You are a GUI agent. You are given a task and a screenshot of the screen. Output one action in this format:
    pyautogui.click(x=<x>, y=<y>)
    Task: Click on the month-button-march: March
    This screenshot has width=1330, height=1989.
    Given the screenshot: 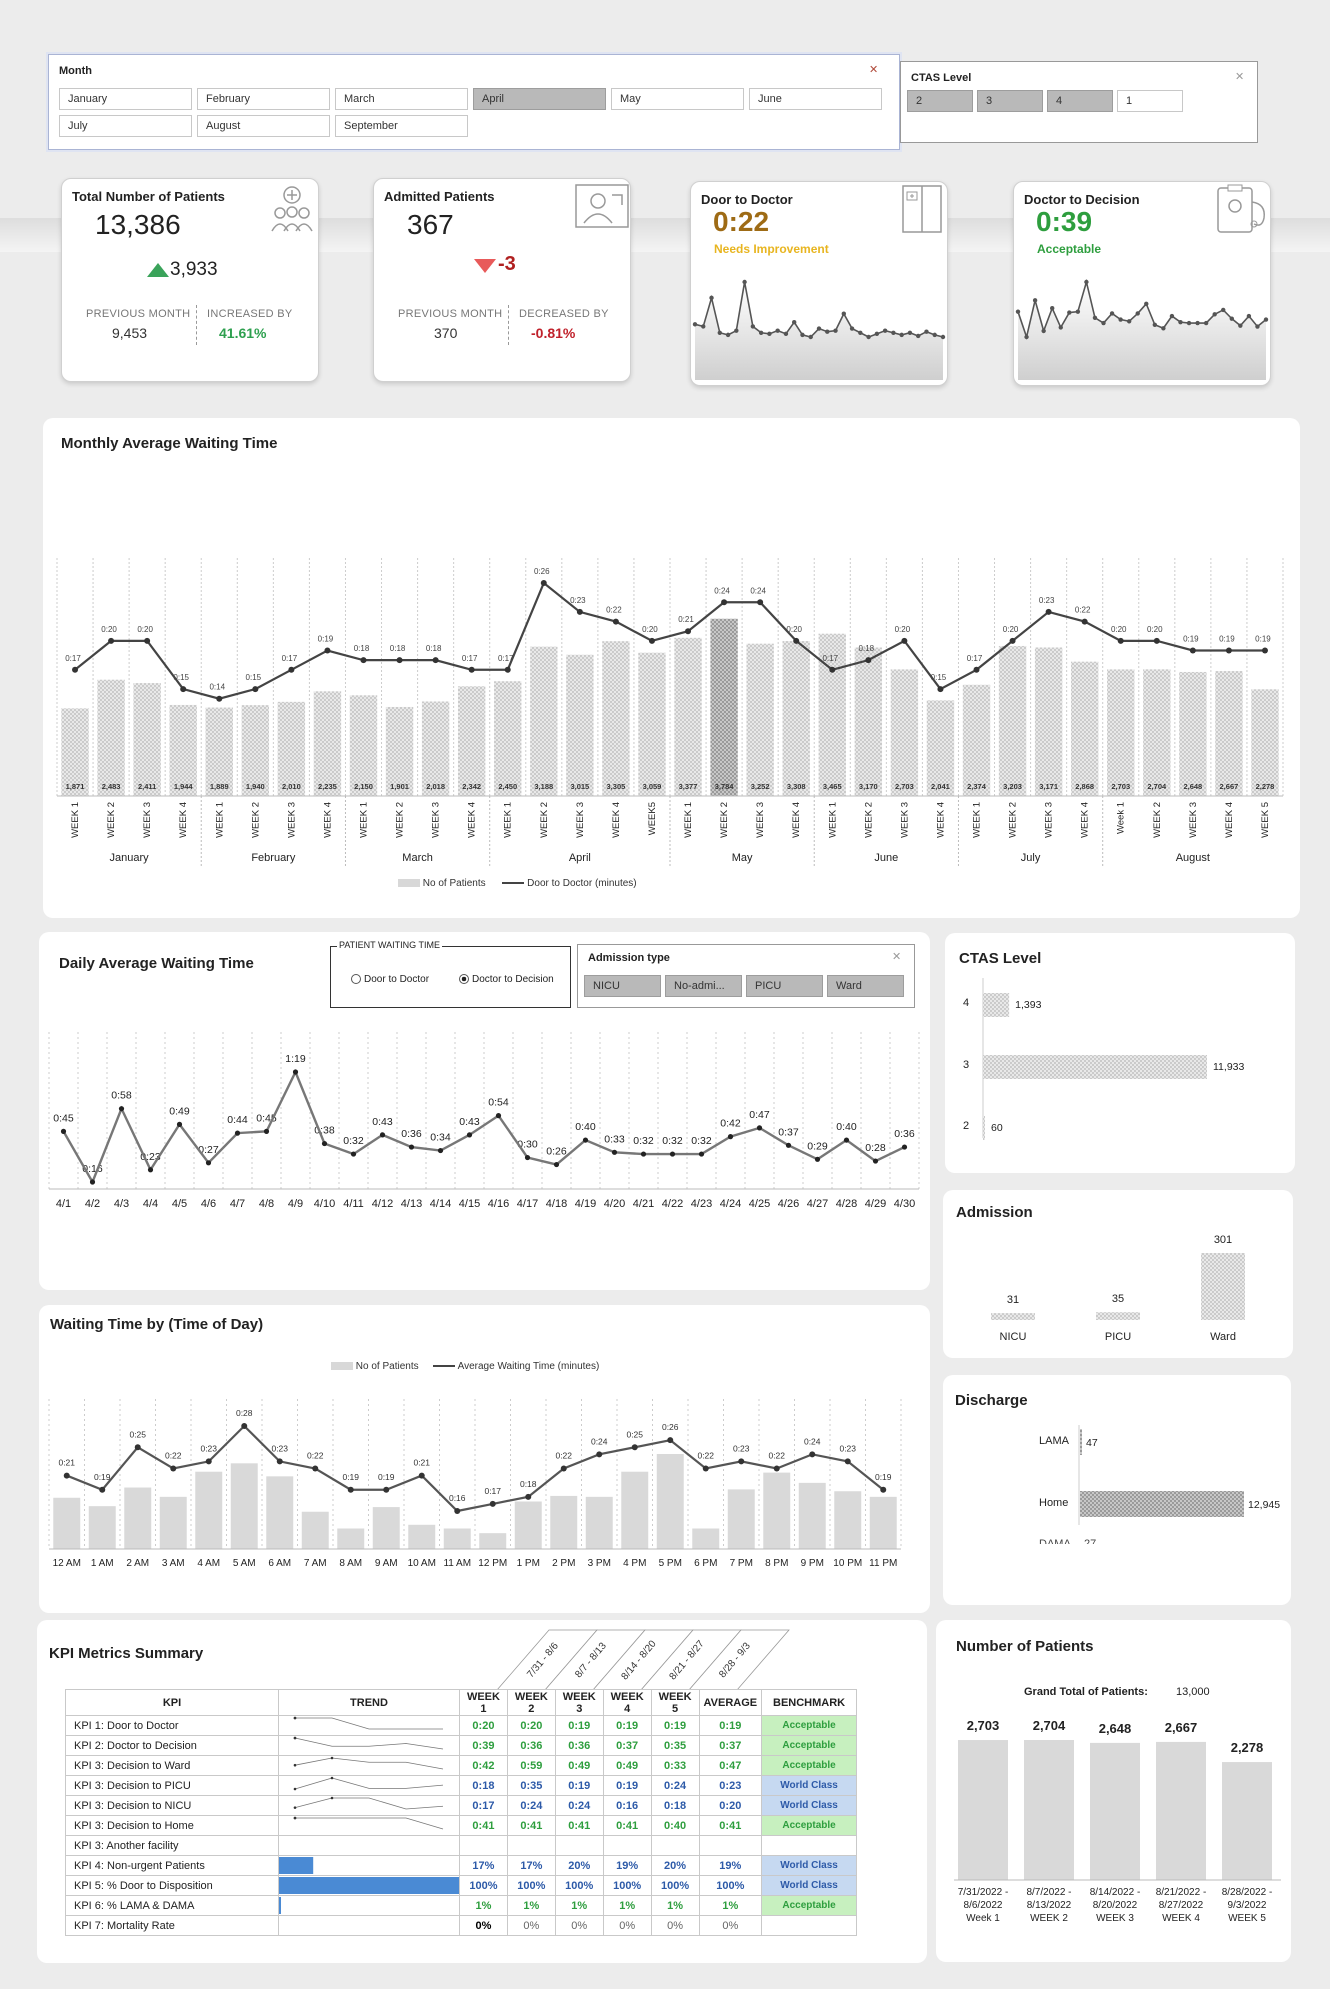 What is the action you would take?
    pyautogui.click(x=401, y=99)
    